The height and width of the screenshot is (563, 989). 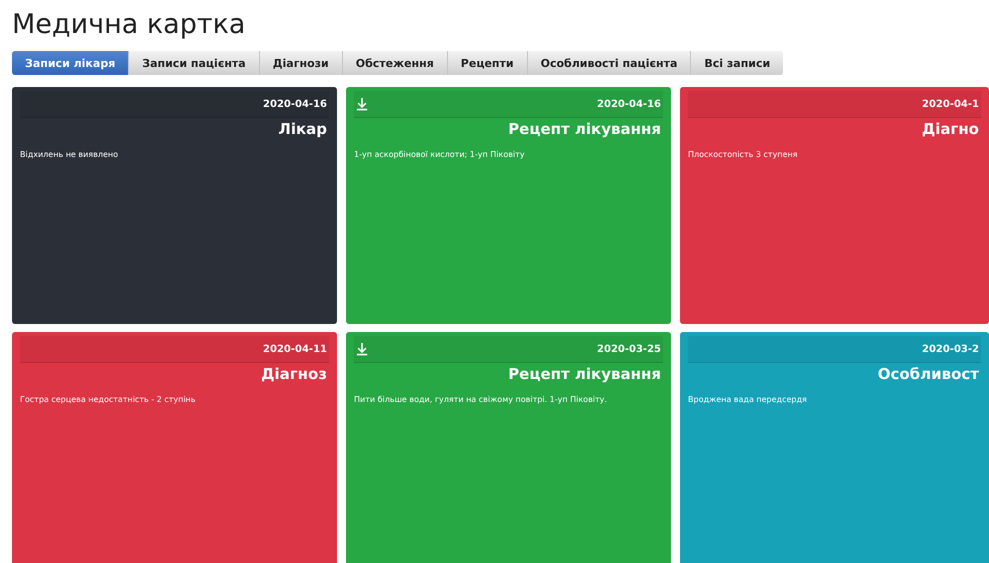 What do you see at coordinates (743, 154) in the screenshot?
I see `record-text: Плоскостопість 3 ступеня` at bounding box center [743, 154].